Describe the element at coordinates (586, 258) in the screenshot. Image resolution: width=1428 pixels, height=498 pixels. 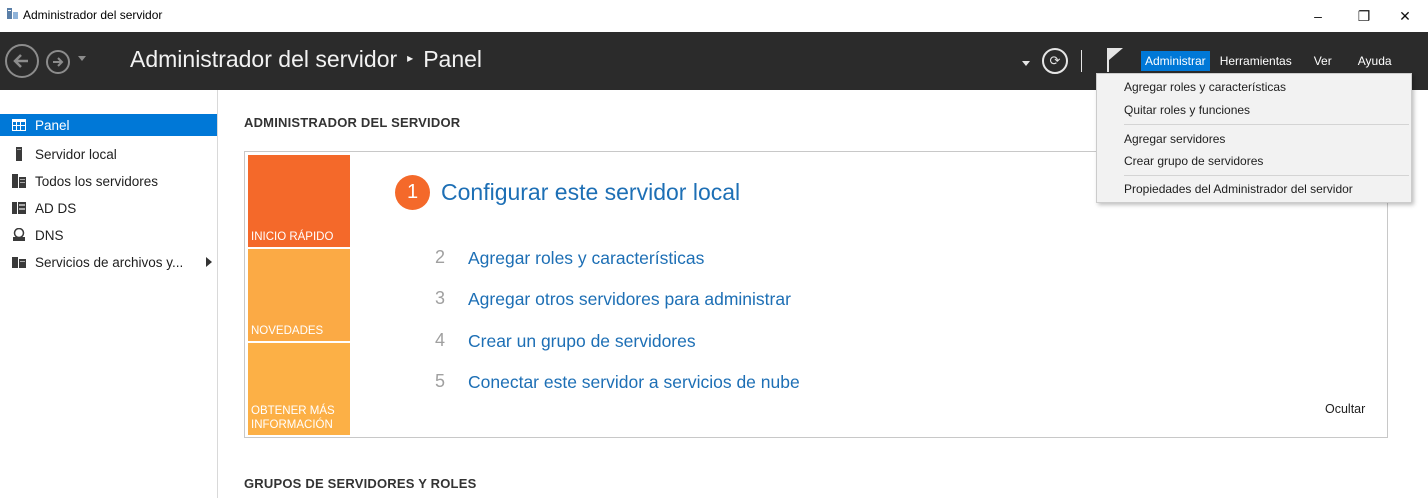
I see `step-2-link: Agregar roles y características` at that location.